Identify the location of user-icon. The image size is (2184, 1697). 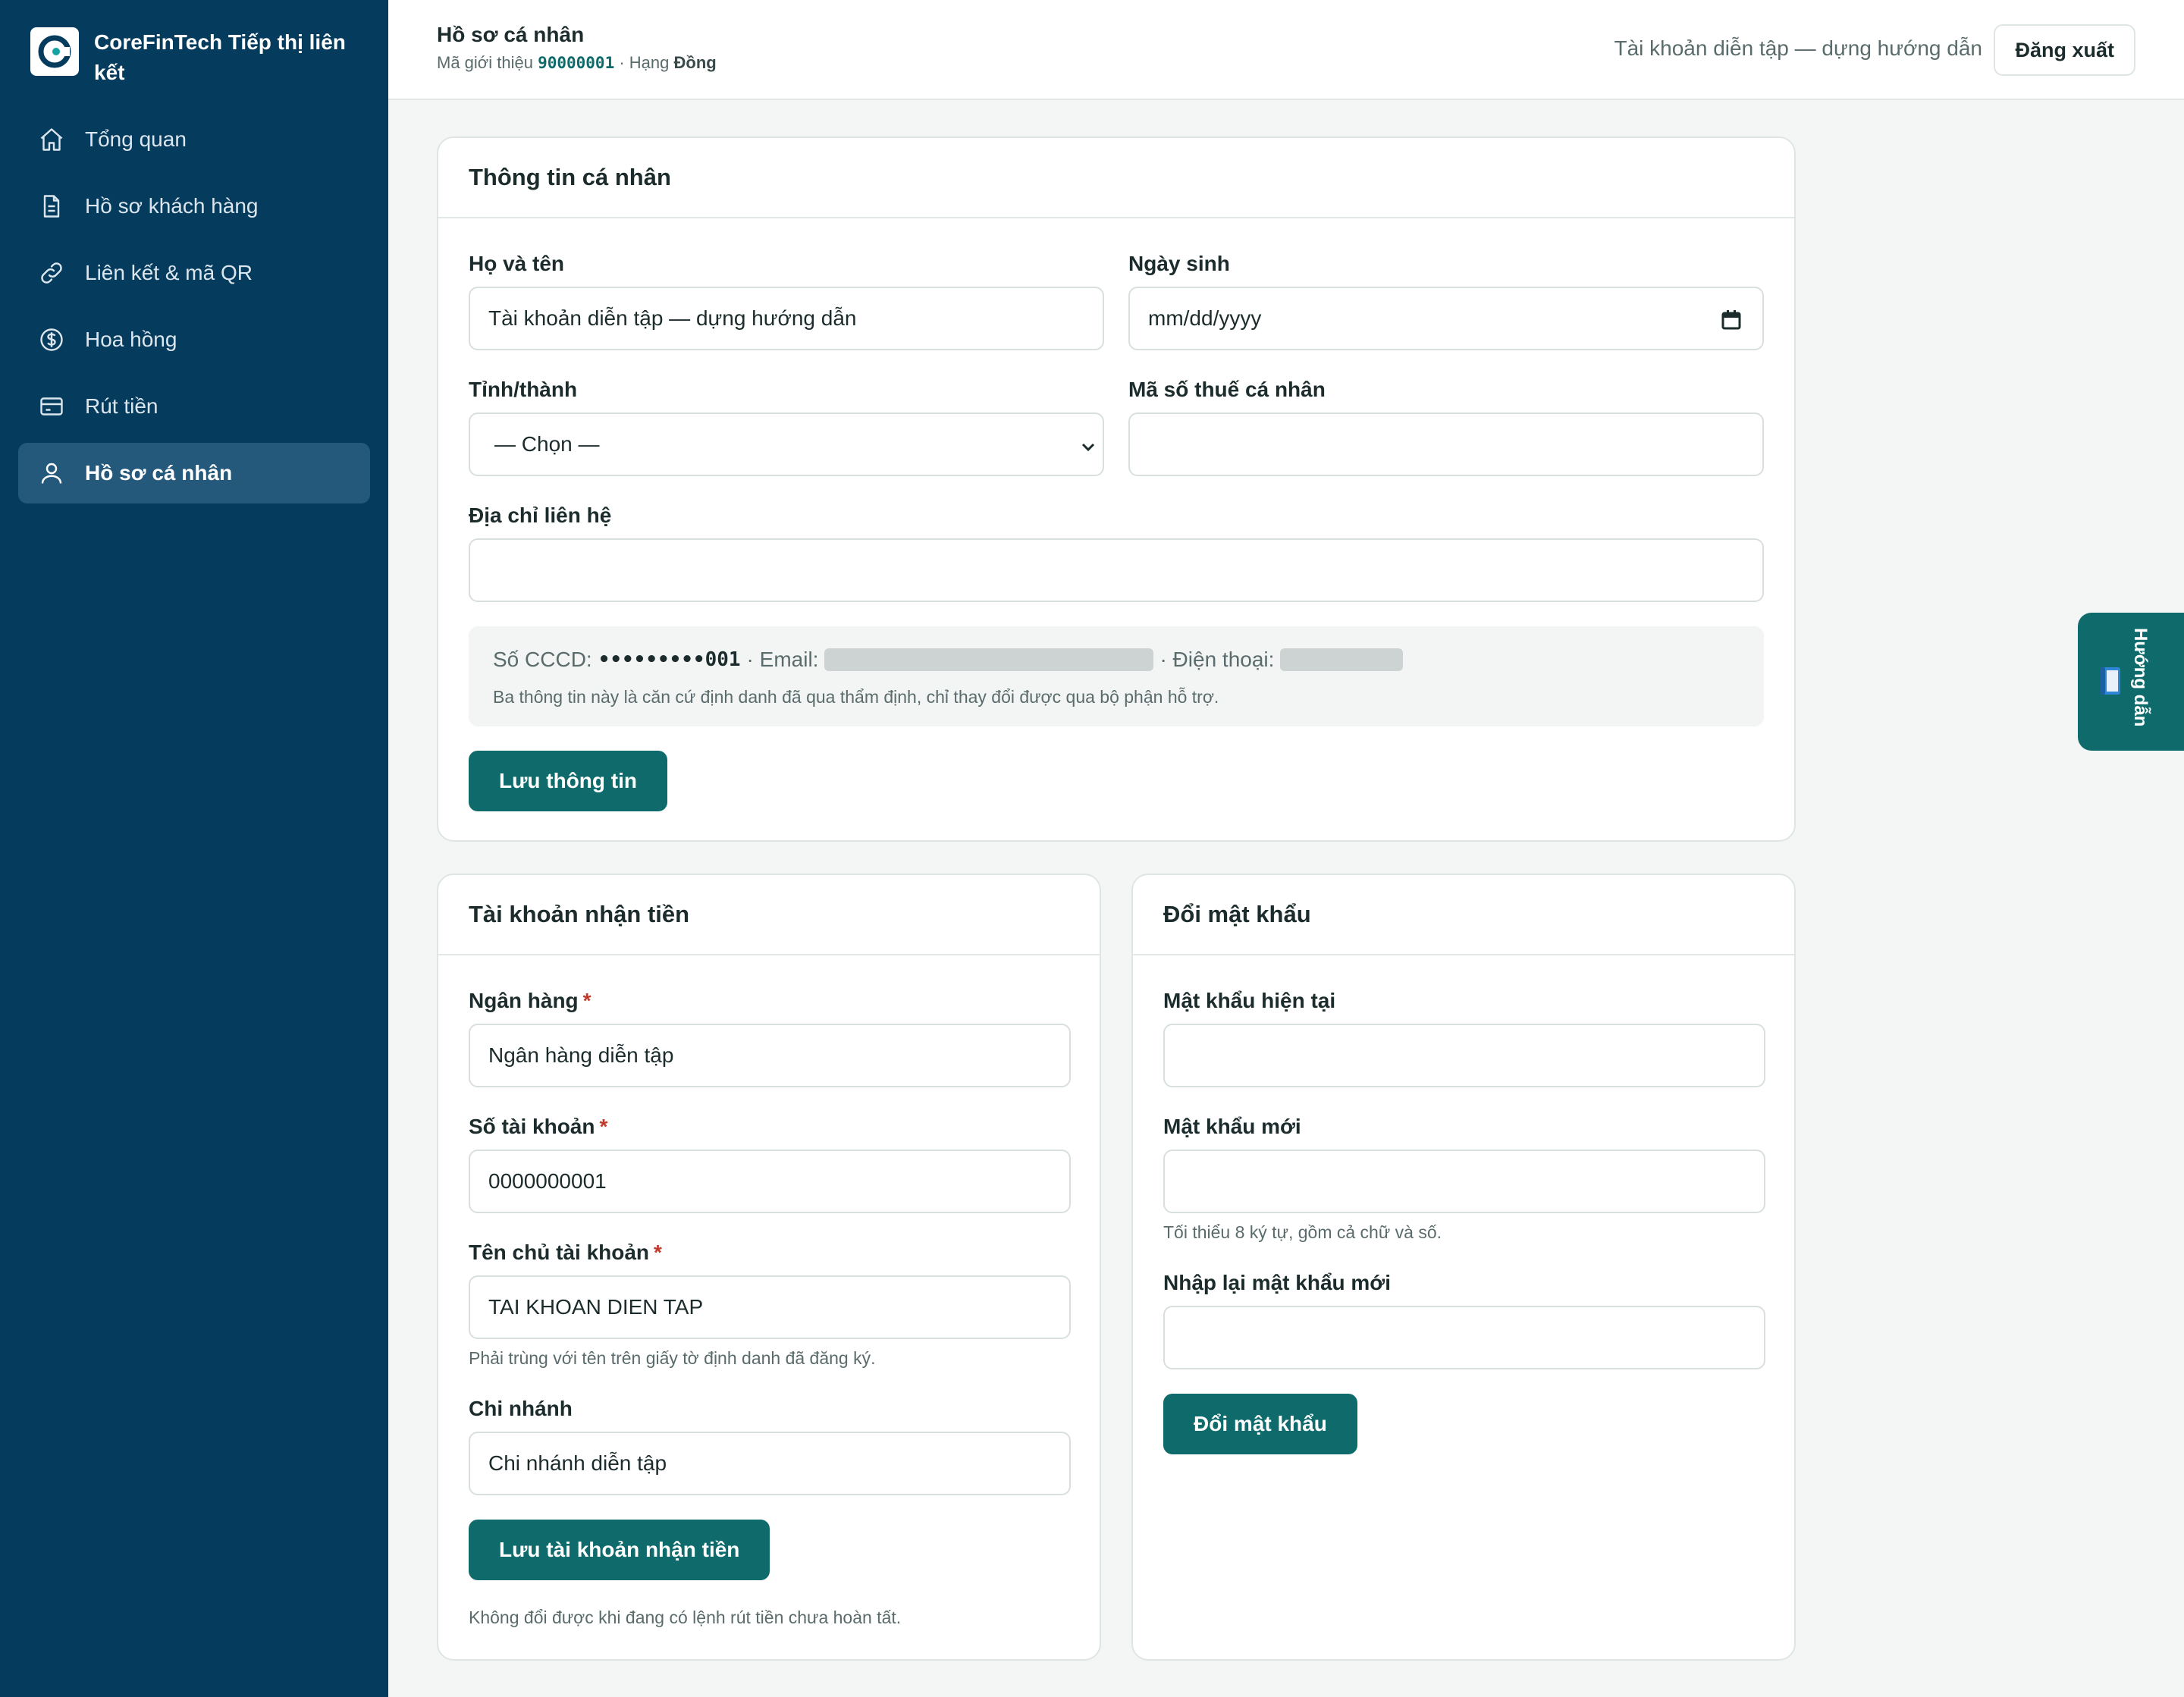
(51, 473).